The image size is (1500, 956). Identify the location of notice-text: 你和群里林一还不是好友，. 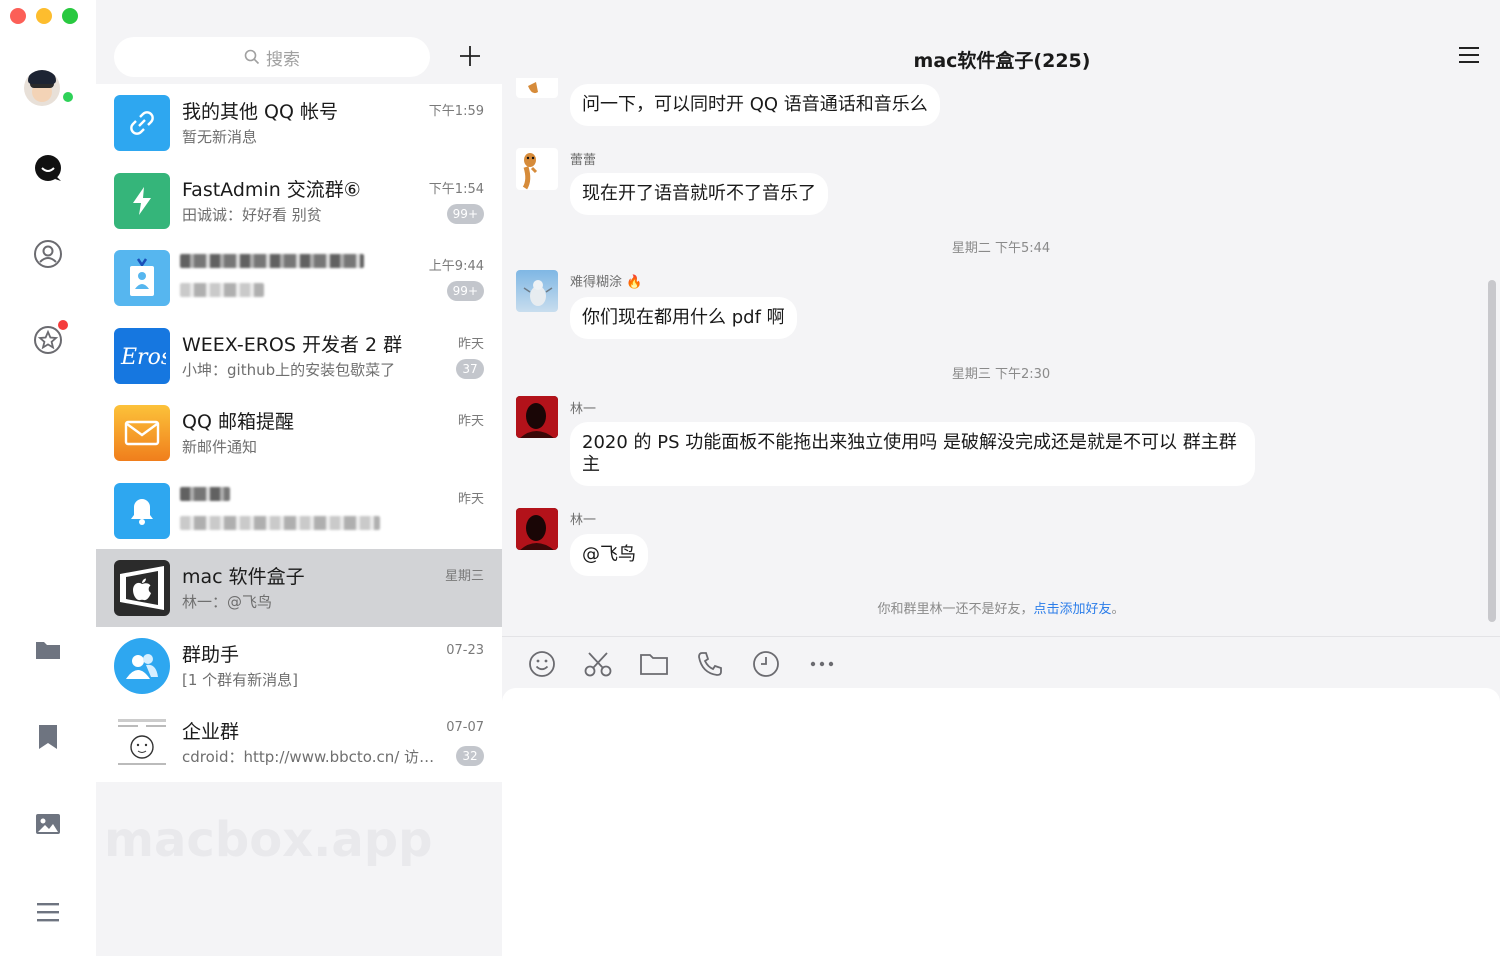
(955, 609).